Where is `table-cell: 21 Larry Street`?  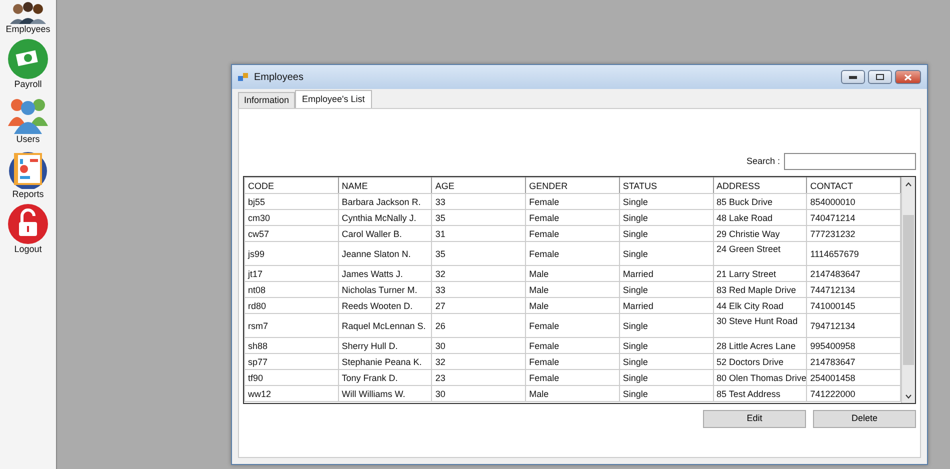
table-cell: 21 Larry Street is located at coordinates (760, 274).